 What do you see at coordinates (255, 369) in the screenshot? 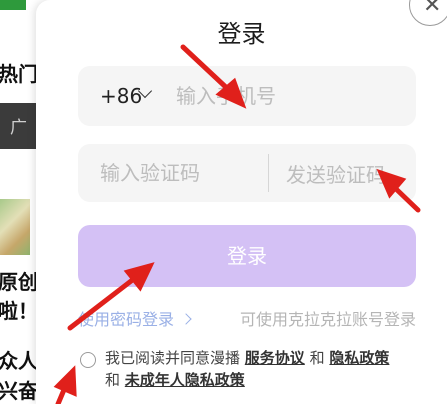
I see `agreement-text: 我已阅读并同意漫播 服务协议 和 隐私政策 和 未成年人隐私政策` at bounding box center [255, 369].